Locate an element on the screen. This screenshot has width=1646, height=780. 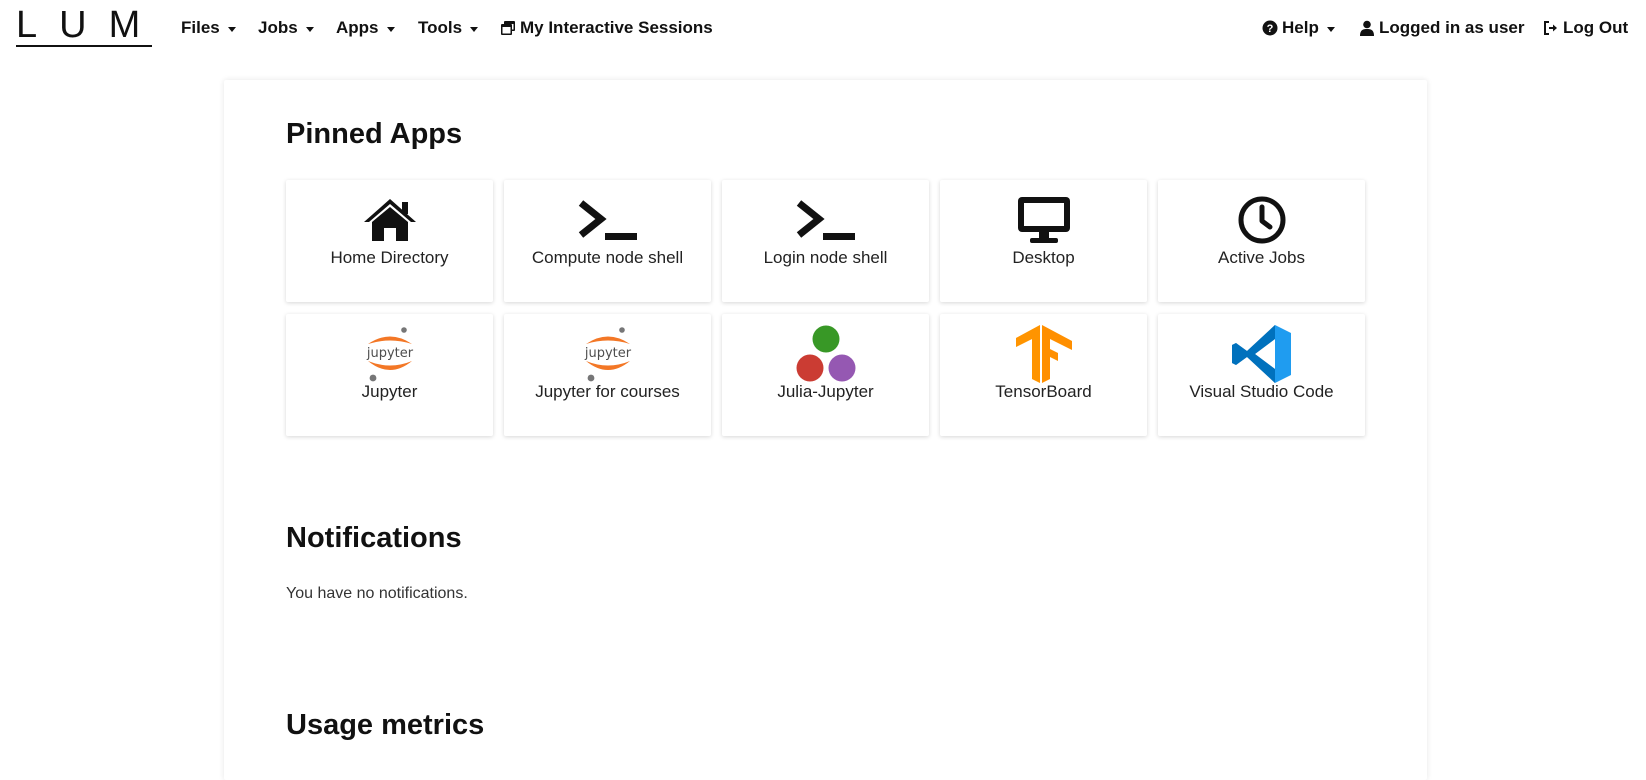
app-tile-jupyter-for-courses: jupyter Jupyter for courses is located at coordinates (607, 375).